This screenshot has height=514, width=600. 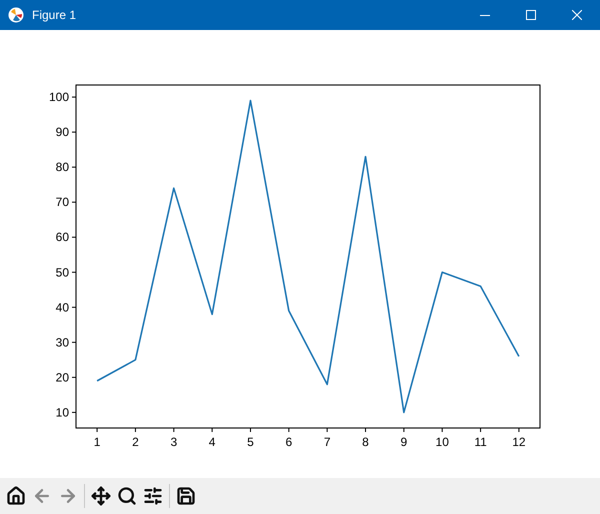 What do you see at coordinates (186, 496) in the screenshot?
I see `save-icon` at bounding box center [186, 496].